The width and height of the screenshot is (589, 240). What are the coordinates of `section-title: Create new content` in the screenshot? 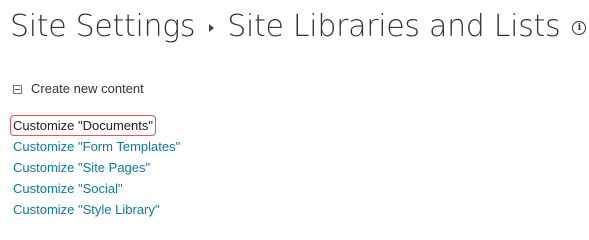 It's located at (87, 88).